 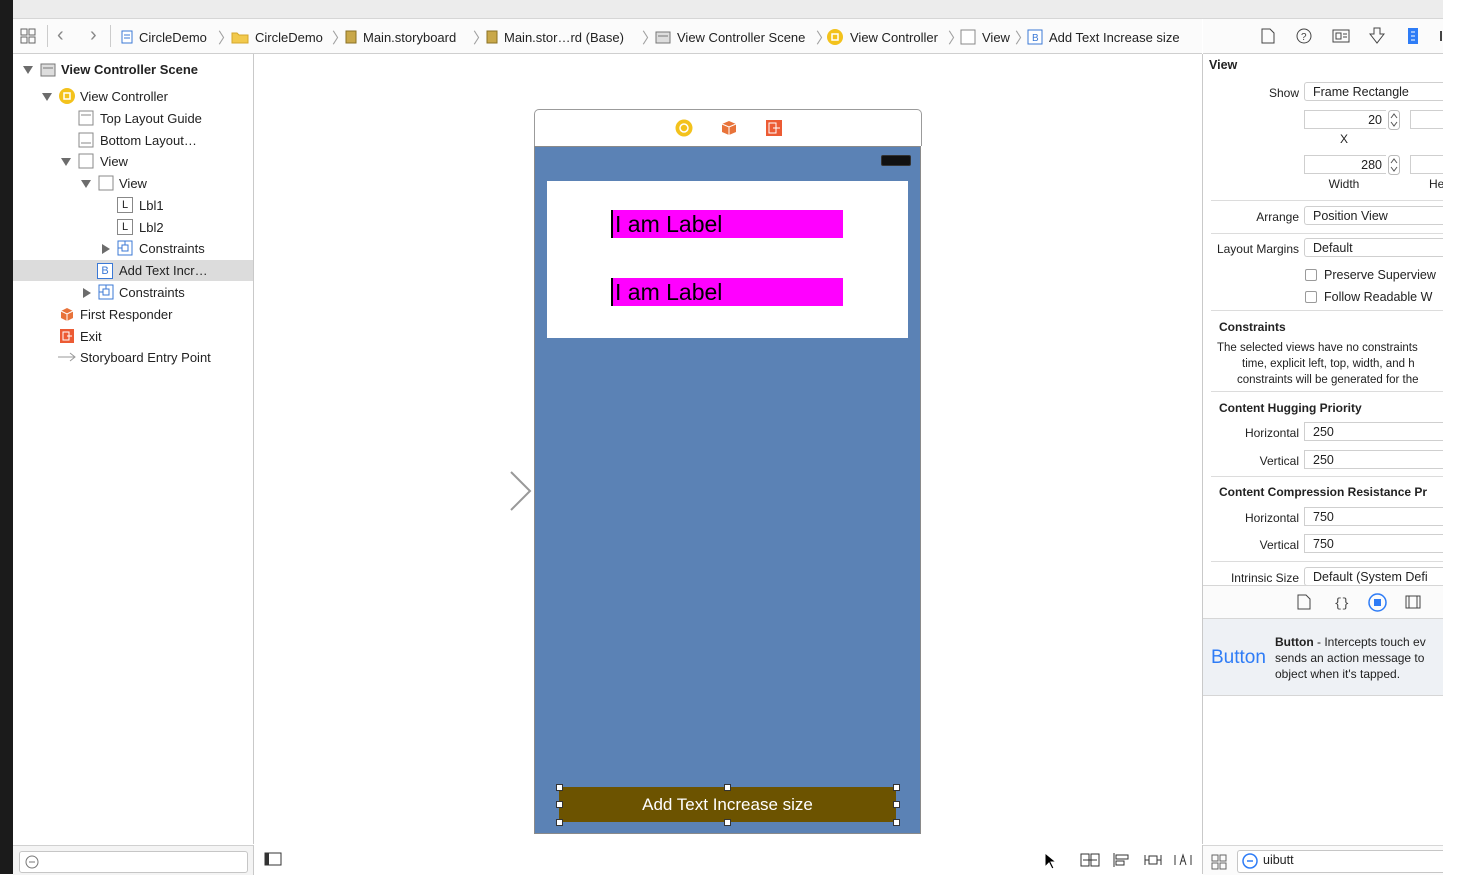 I want to click on outline-label: View, so click(x=133, y=183).